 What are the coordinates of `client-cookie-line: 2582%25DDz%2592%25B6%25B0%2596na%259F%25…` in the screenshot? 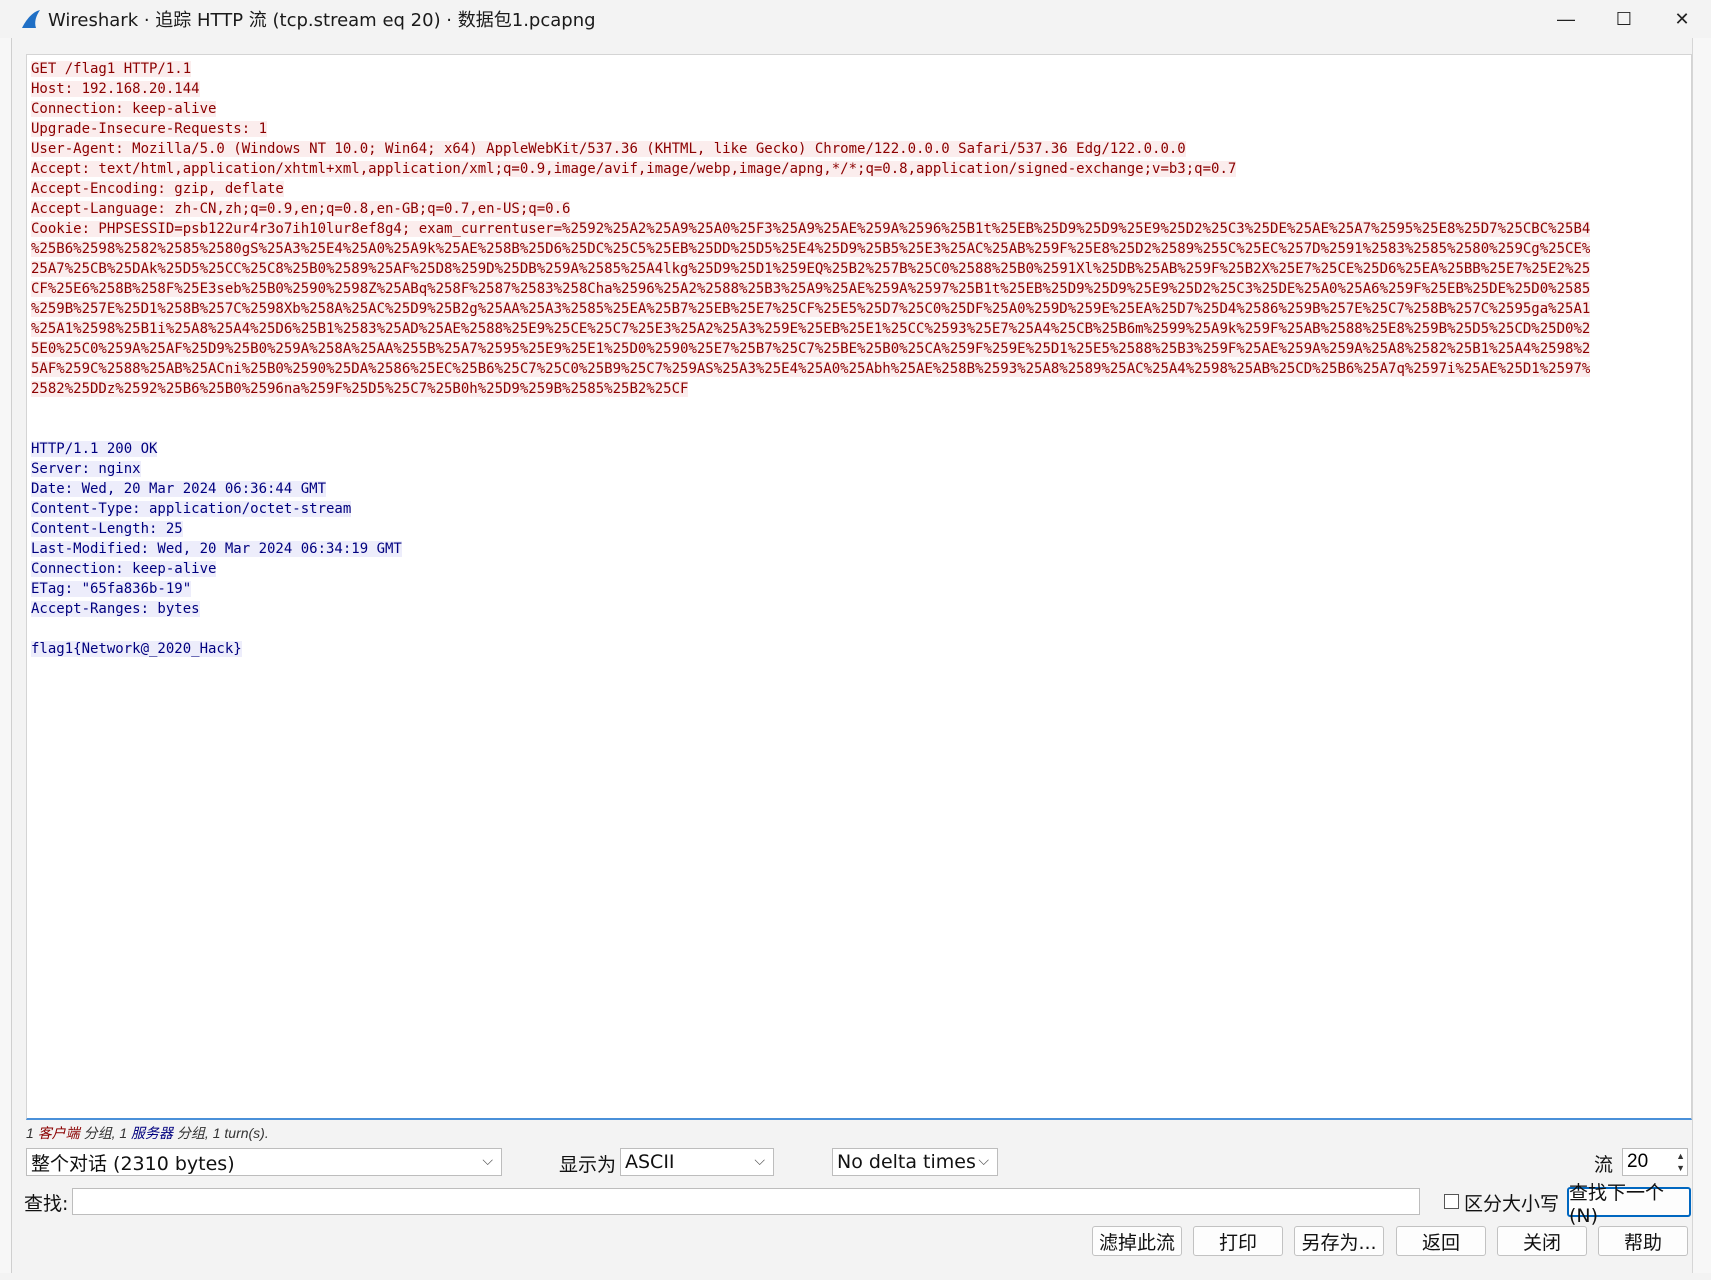 It's located at (859, 389).